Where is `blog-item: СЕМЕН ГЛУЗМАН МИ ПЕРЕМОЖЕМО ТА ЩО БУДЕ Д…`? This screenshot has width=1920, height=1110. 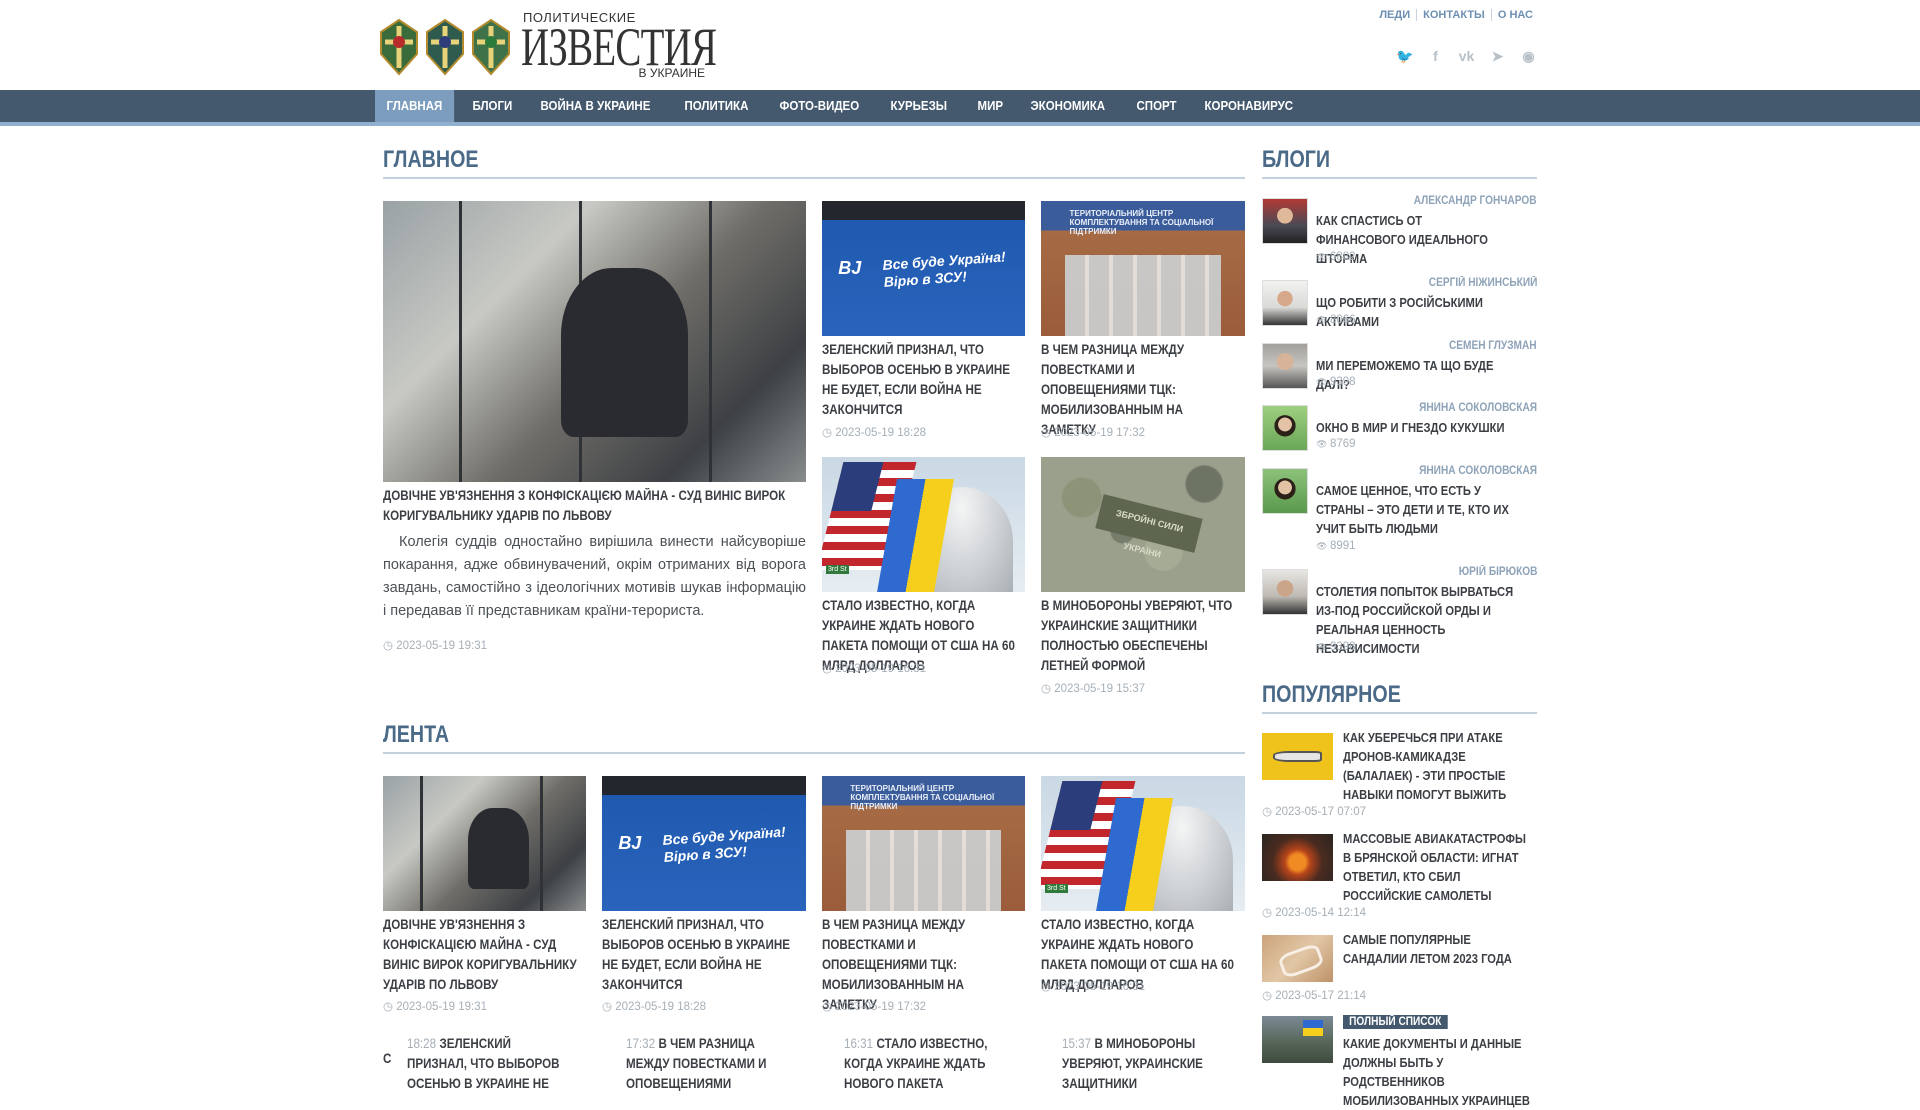
blog-item: СЕМЕН ГЛУЗМАН МИ ПЕРЕМОЖЕМО ТА ЩО БУДЕ Д… is located at coordinates (1399, 367).